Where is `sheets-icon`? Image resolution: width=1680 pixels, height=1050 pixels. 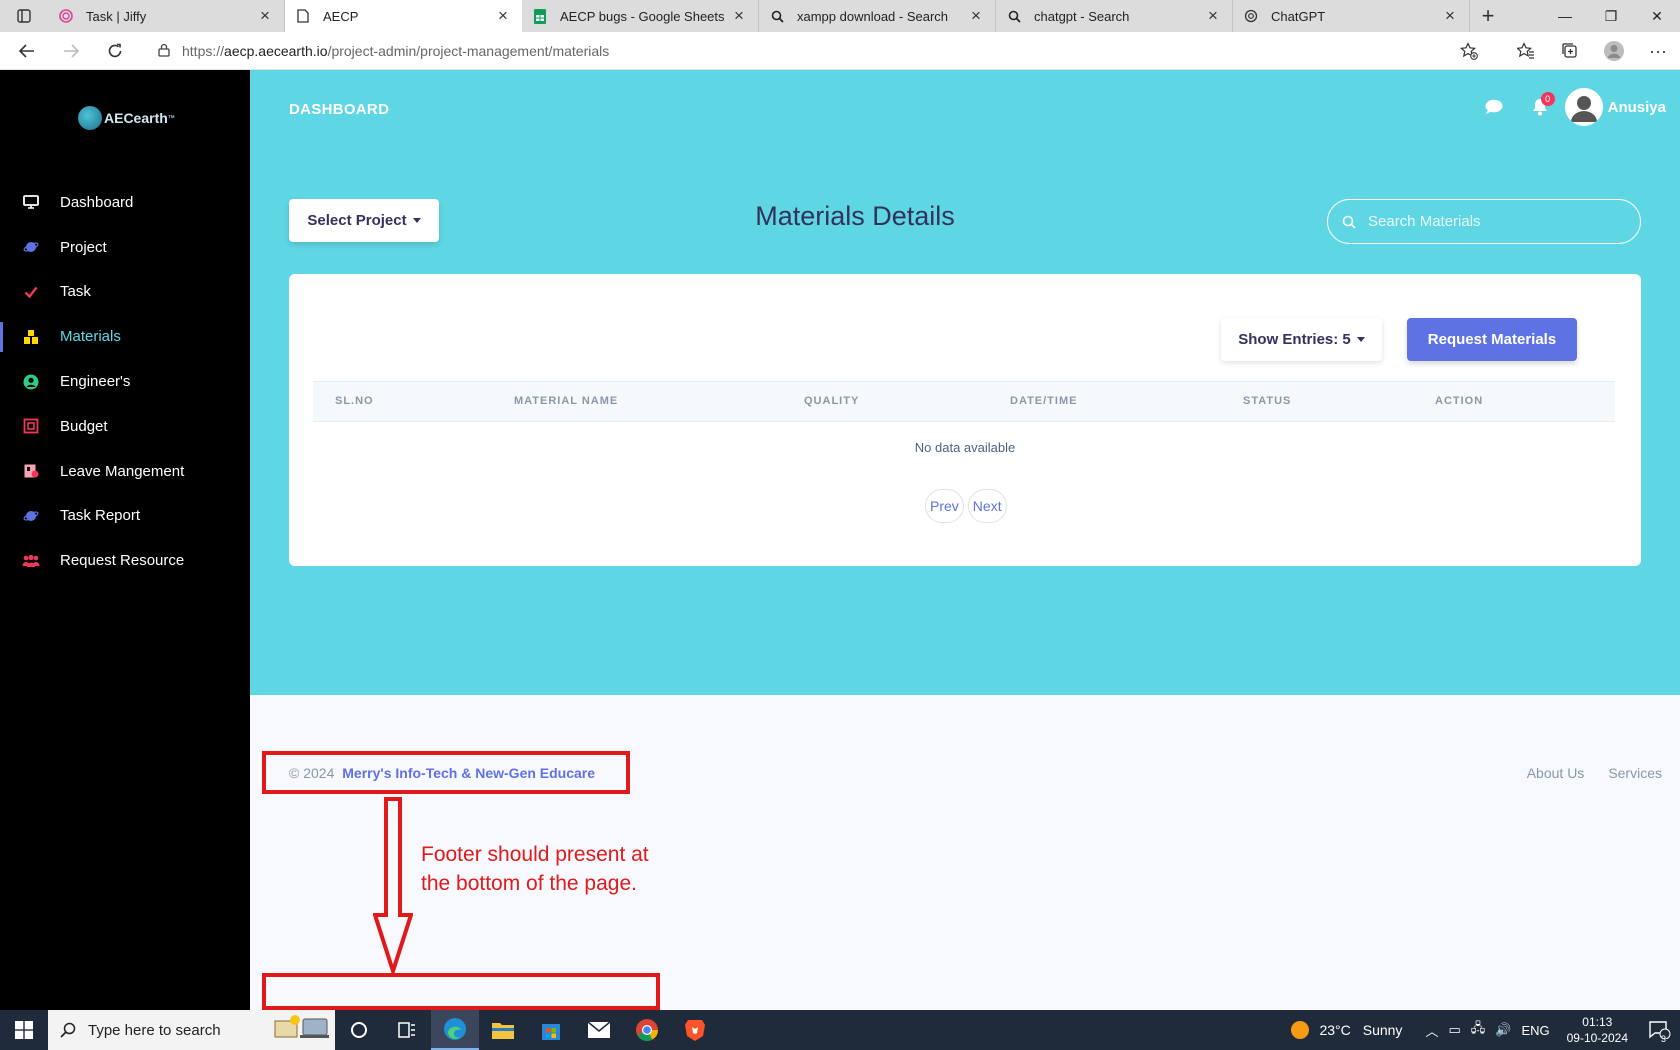 sheets-icon is located at coordinates (540, 16).